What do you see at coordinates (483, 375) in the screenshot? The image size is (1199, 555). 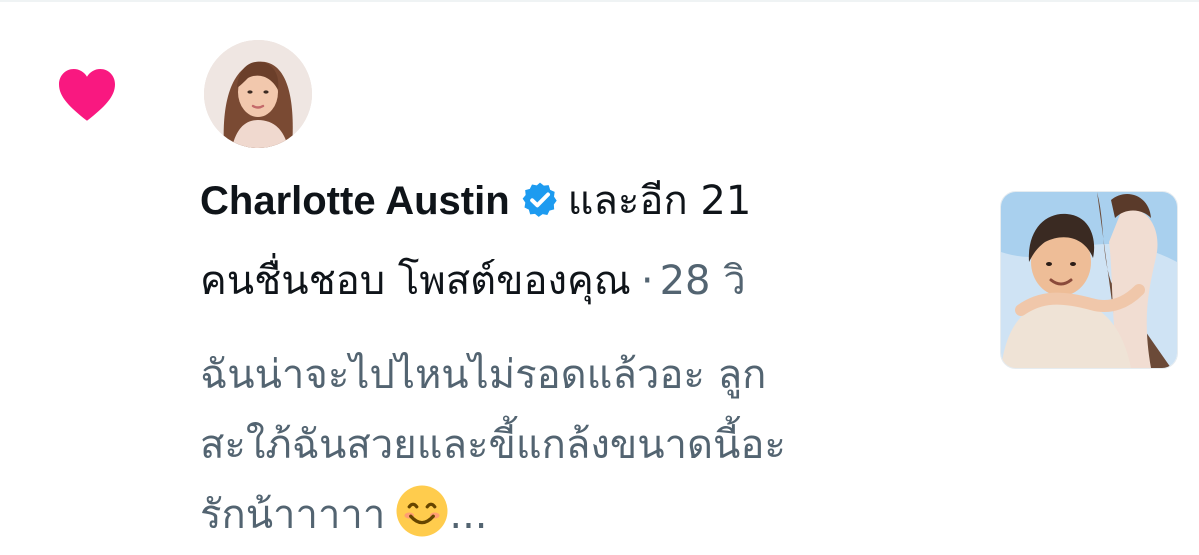 I see `post-preview-line: ฉันน่าจะไปไหนไม่รอดแล้วอะ ลูก` at bounding box center [483, 375].